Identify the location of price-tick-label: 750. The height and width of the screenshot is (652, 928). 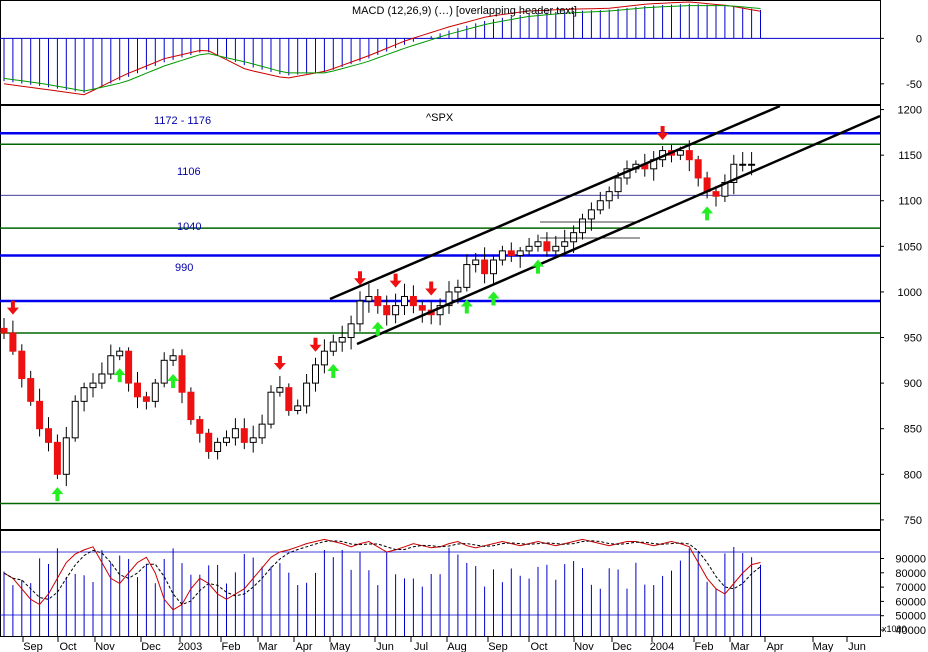
(913, 521).